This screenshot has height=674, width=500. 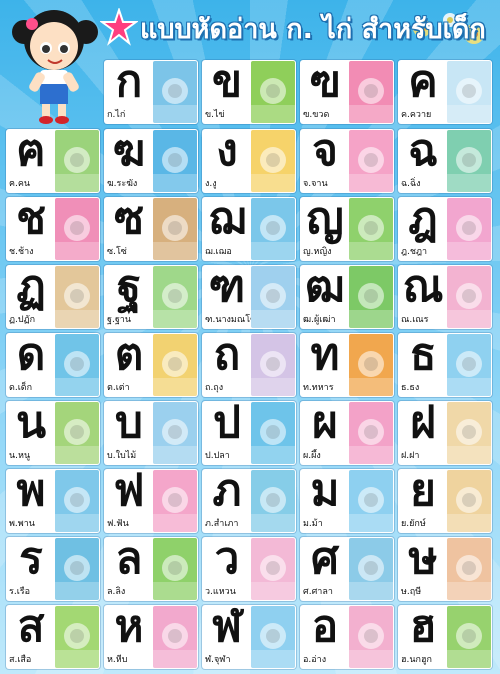 I want to click on card-letter: ฉ, so click(x=423, y=152).